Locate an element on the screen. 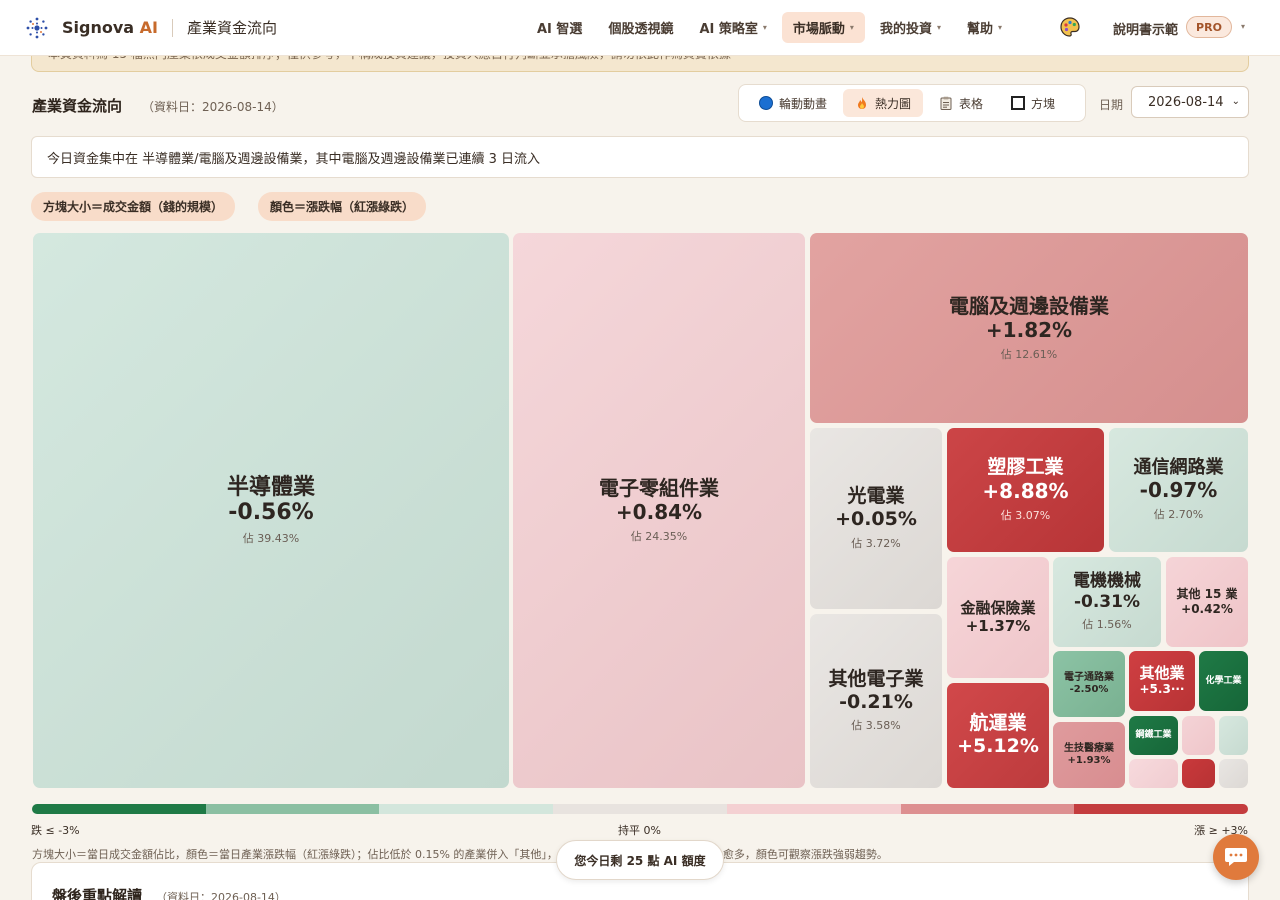 The height and width of the screenshot is (900, 1280). tile-change-percent: +1.37% is located at coordinates (998, 626).